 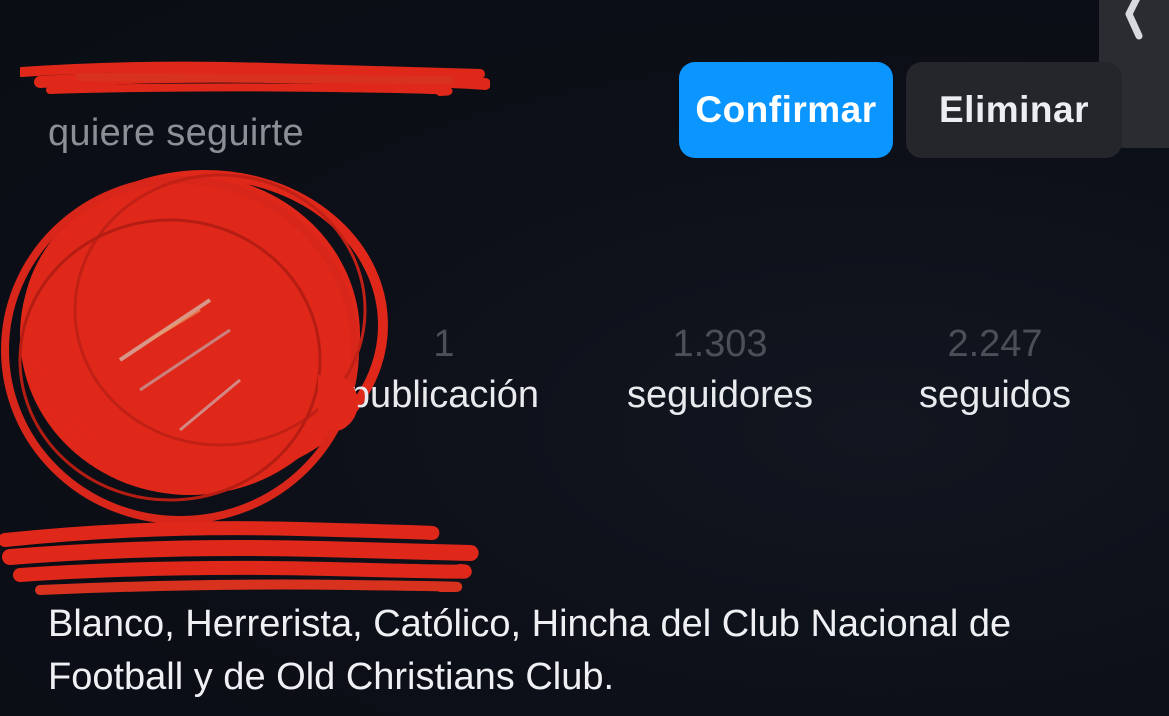 What do you see at coordinates (786, 110) in the screenshot?
I see `confirm-button: Confirmar` at bounding box center [786, 110].